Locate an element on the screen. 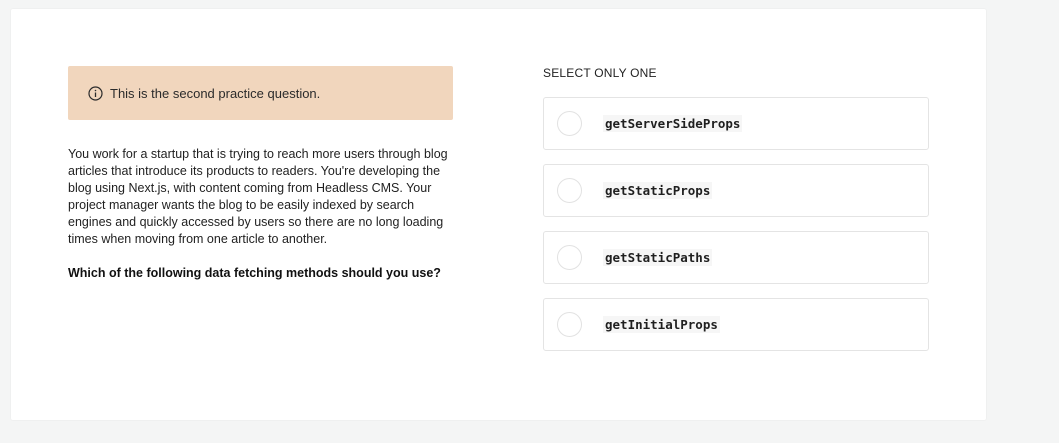 This screenshot has height=443, width=1059. answer-option-label: getStaticProps is located at coordinates (658, 190).